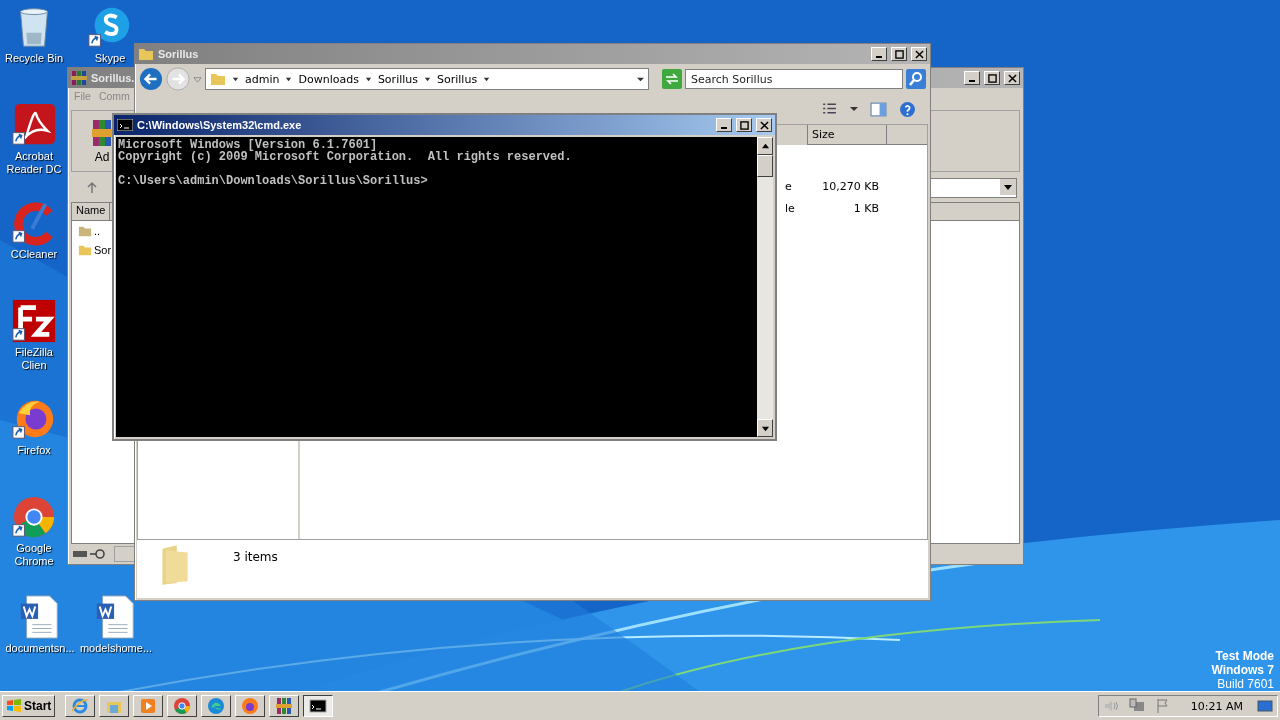 This screenshot has height=720, width=1280. Describe the element at coordinates (34, 359) in the screenshot. I see `shortcut-label: FileZilla Clien` at that location.